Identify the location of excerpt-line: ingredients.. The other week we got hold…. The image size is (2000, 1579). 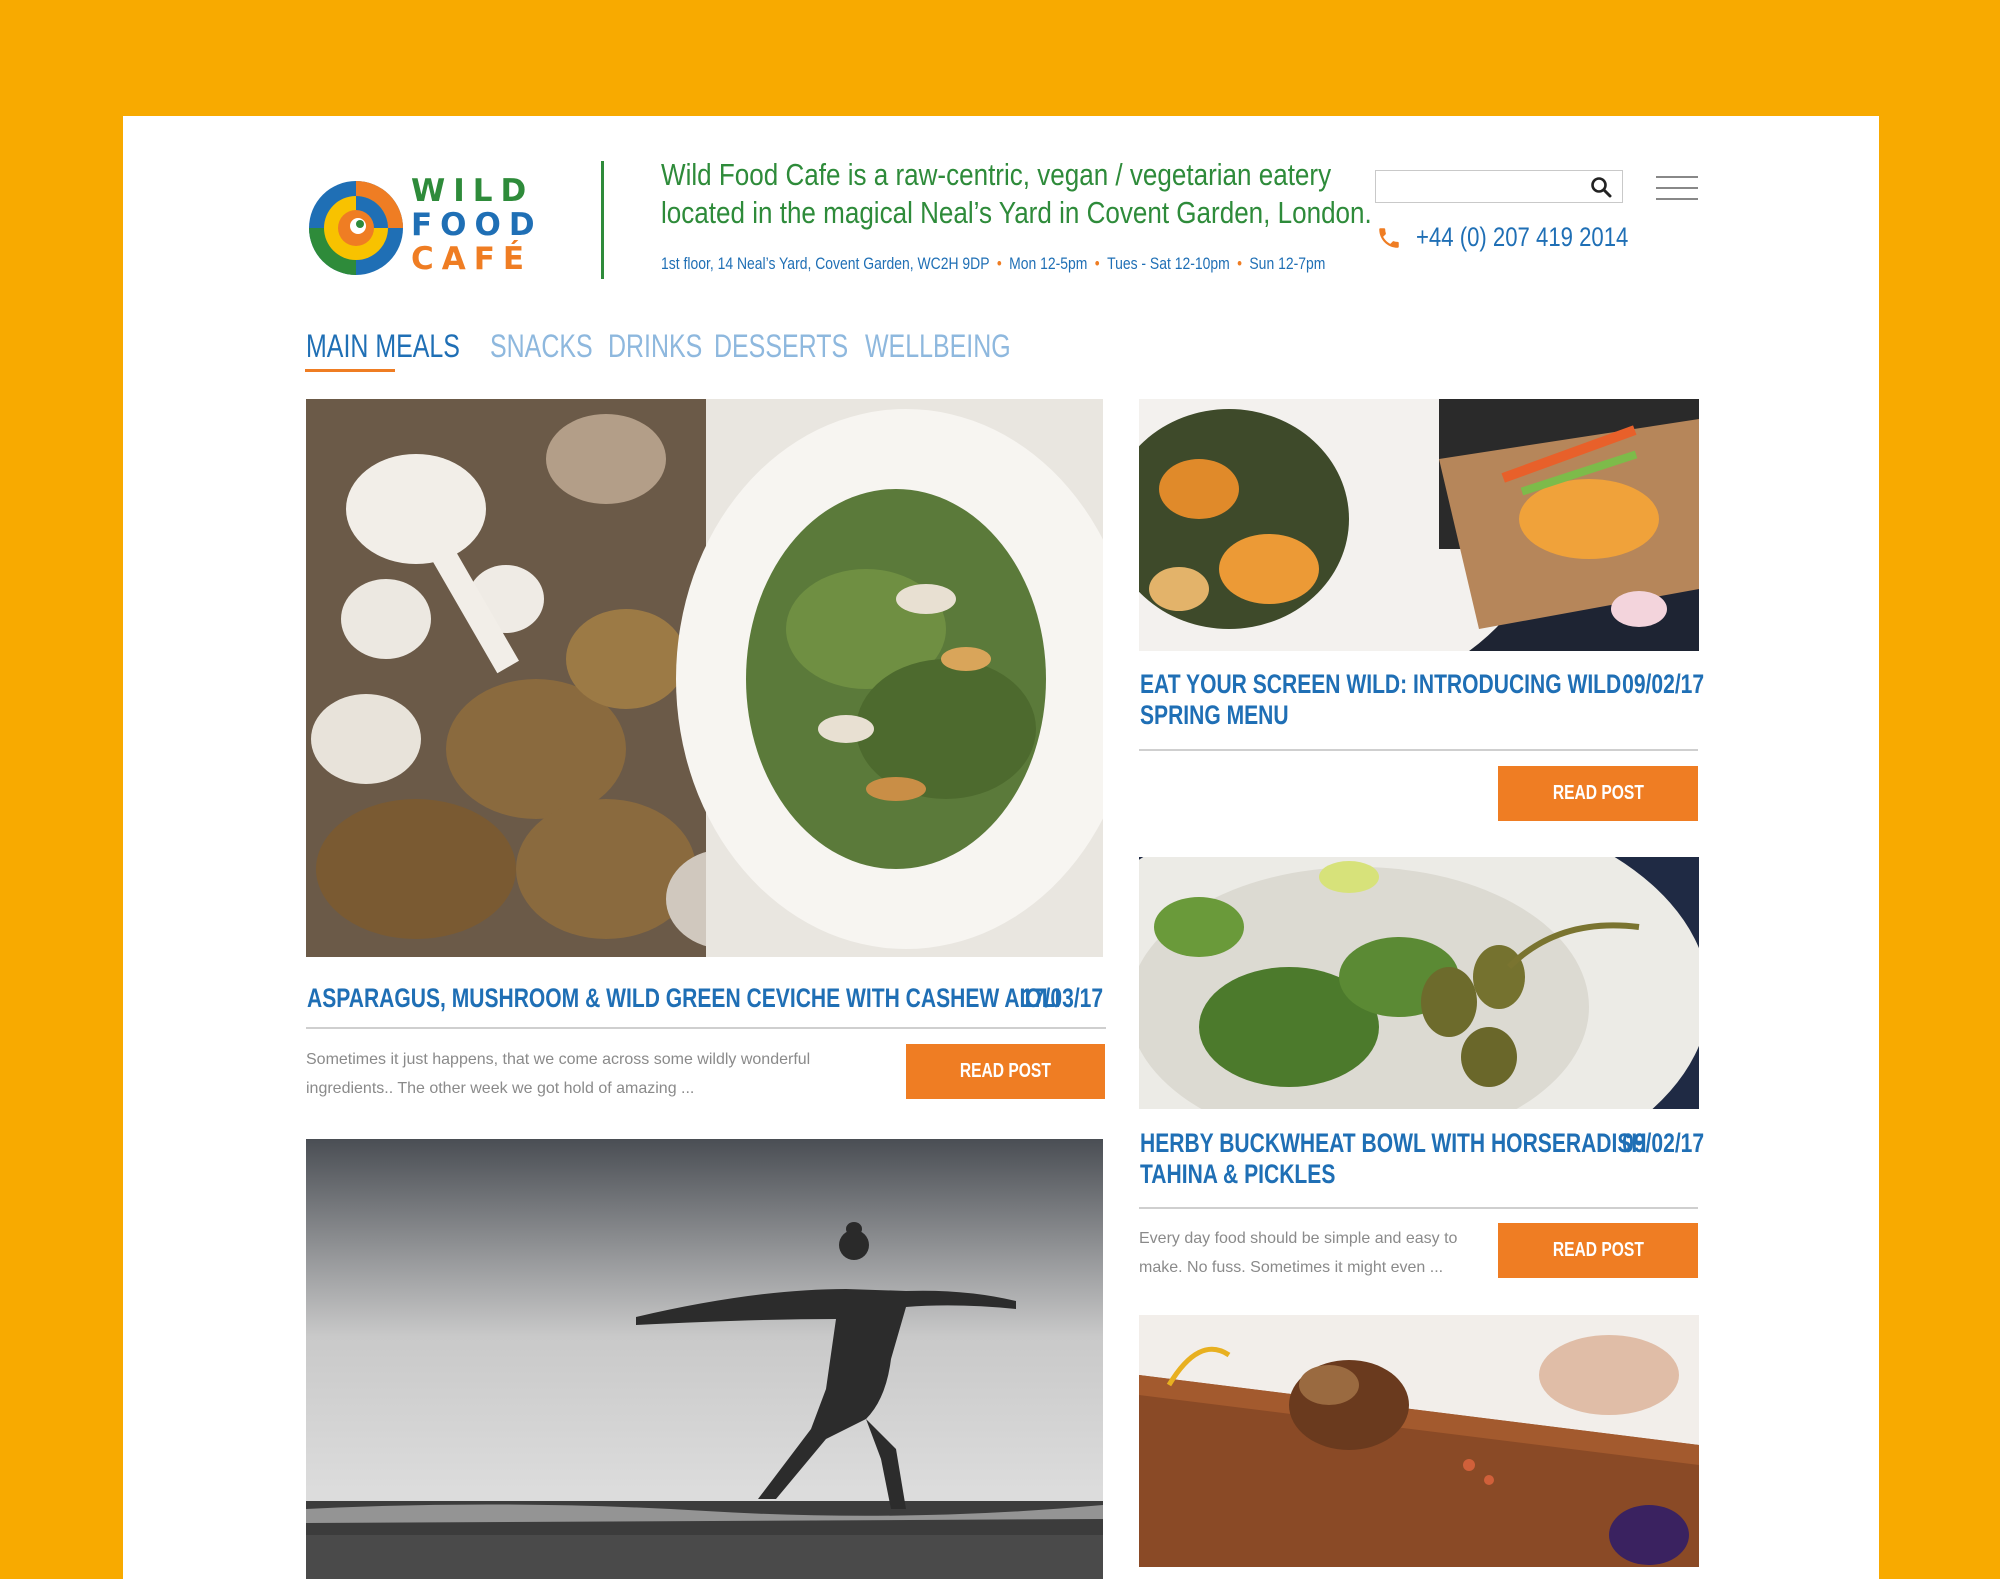
(500, 1088).